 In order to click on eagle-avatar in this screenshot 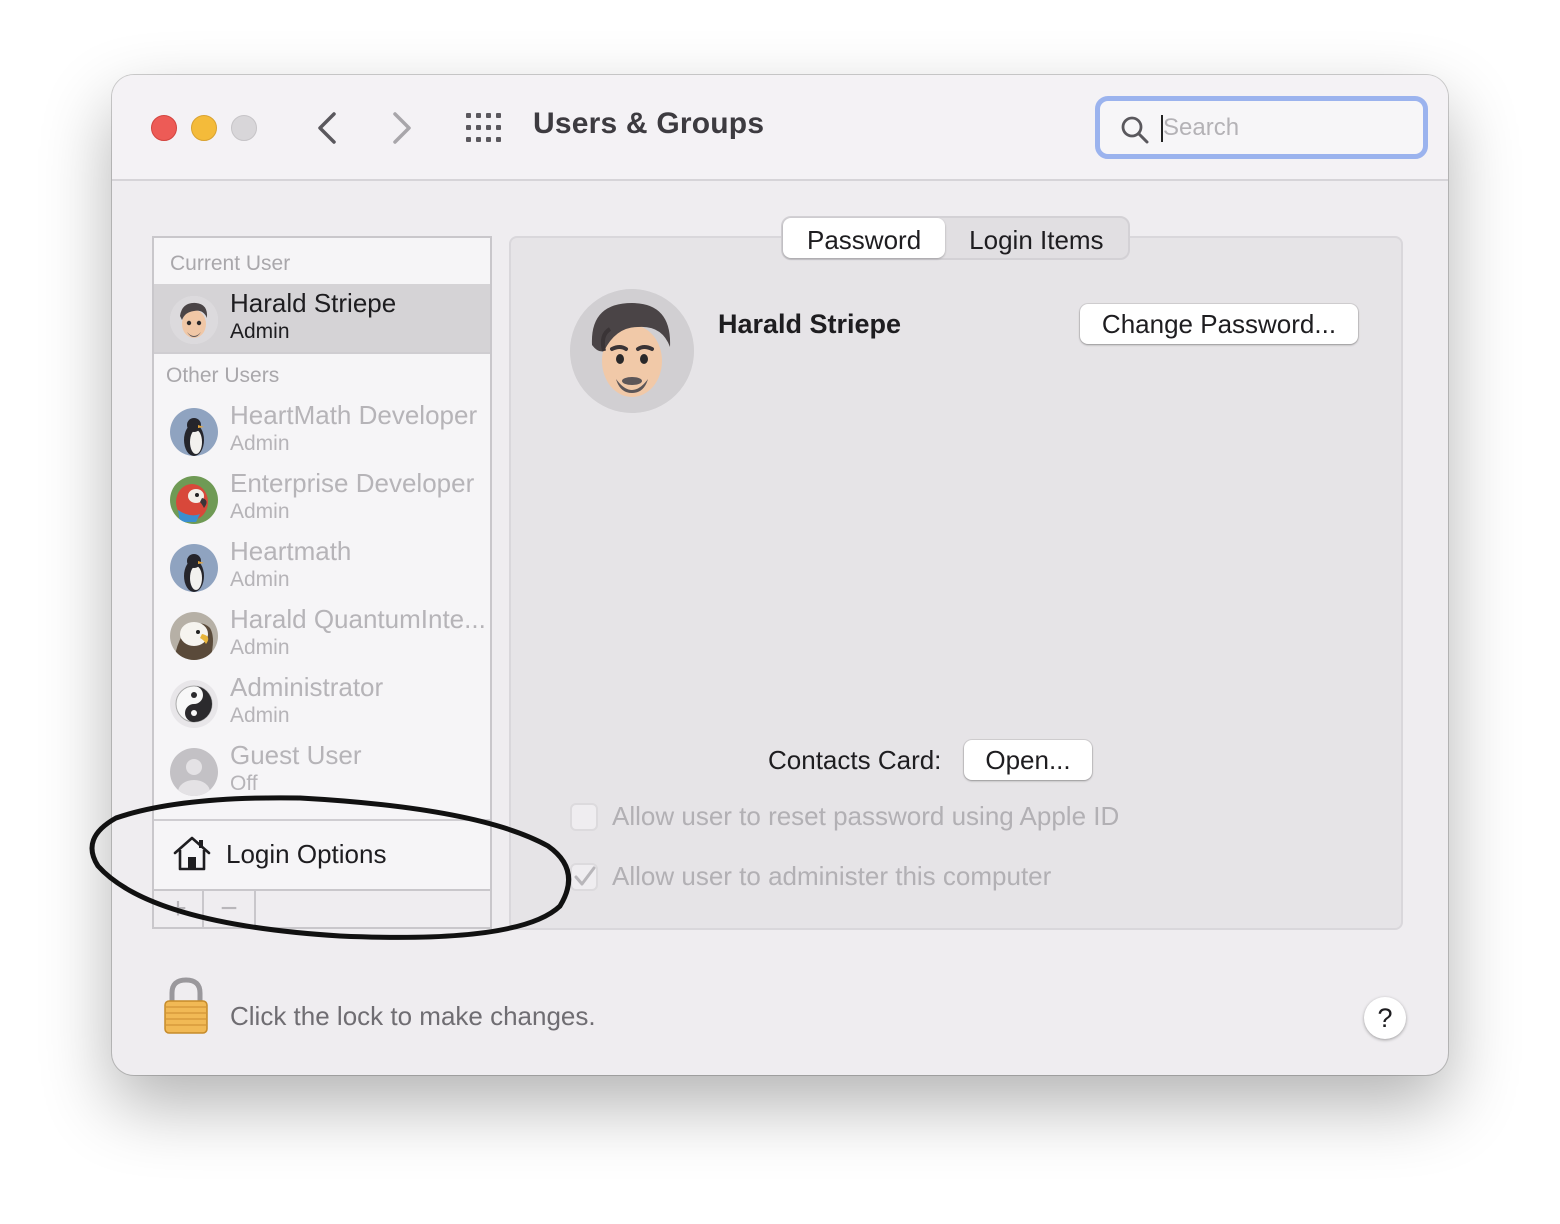, I will do `click(194, 636)`.